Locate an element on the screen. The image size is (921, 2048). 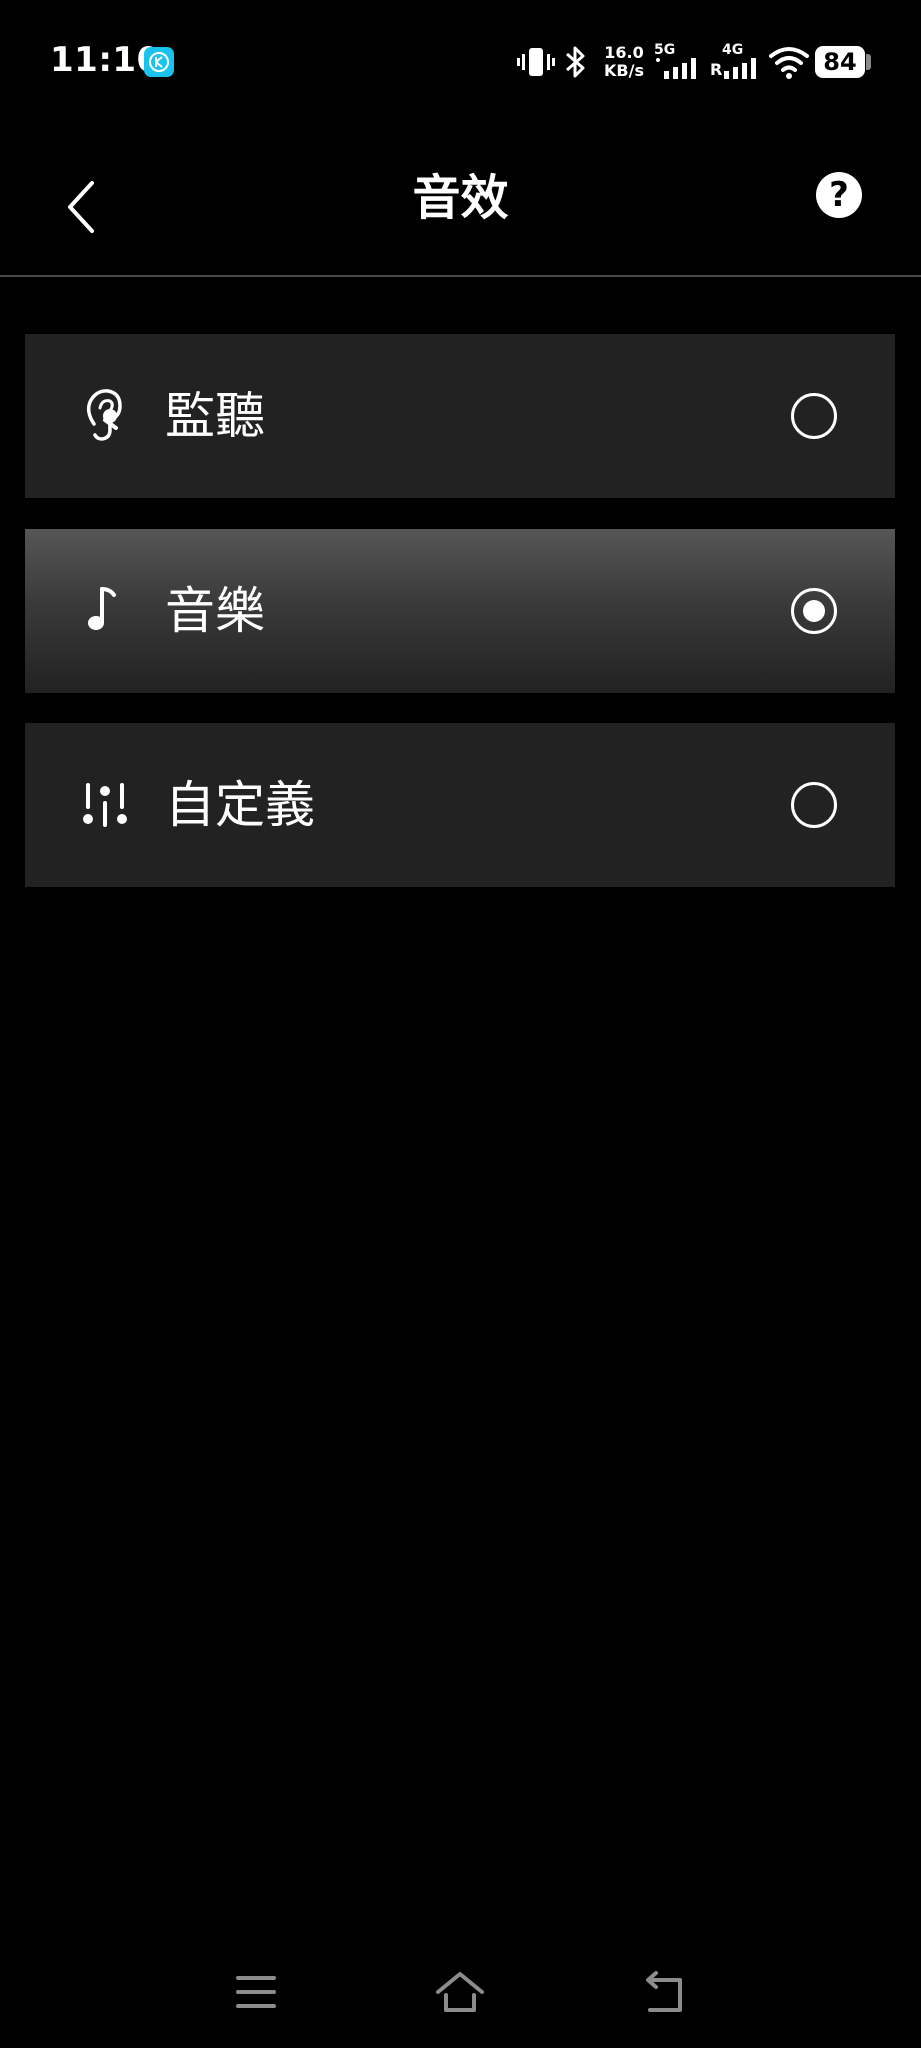
option-monitor: 監聽 is located at coordinates (460, 416).